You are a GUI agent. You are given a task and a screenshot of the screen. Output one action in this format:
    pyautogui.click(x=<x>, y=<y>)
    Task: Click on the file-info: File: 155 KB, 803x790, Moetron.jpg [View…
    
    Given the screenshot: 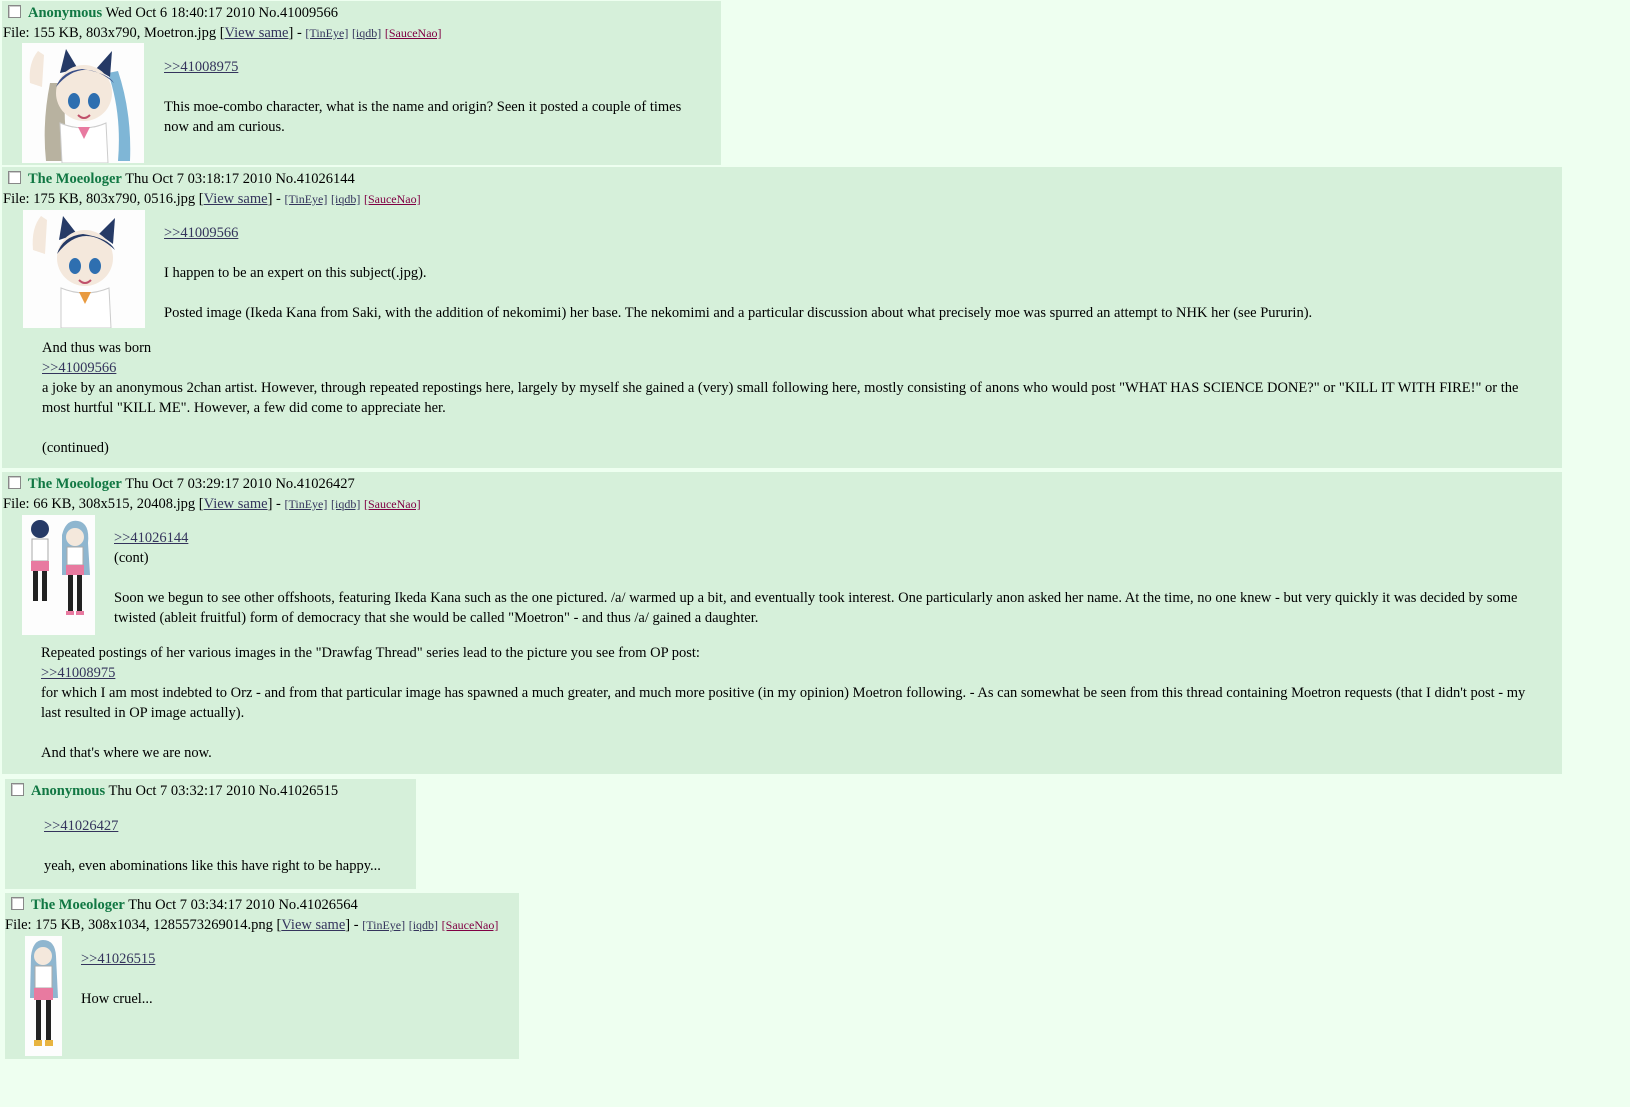 What is the action you would take?
    pyautogui.click(x=222, y=33)
    